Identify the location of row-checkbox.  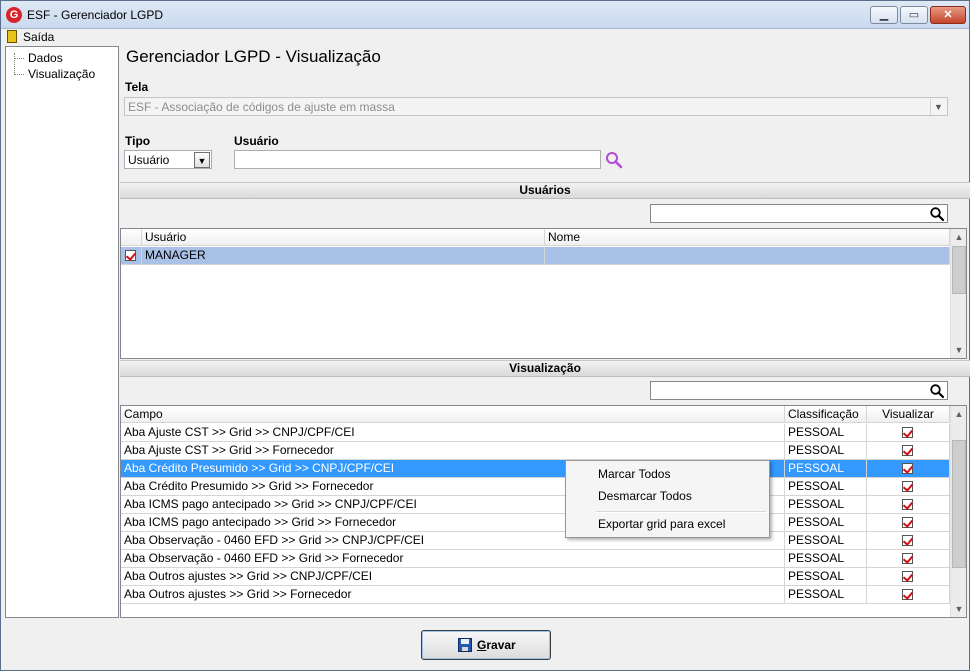
(130, 255).